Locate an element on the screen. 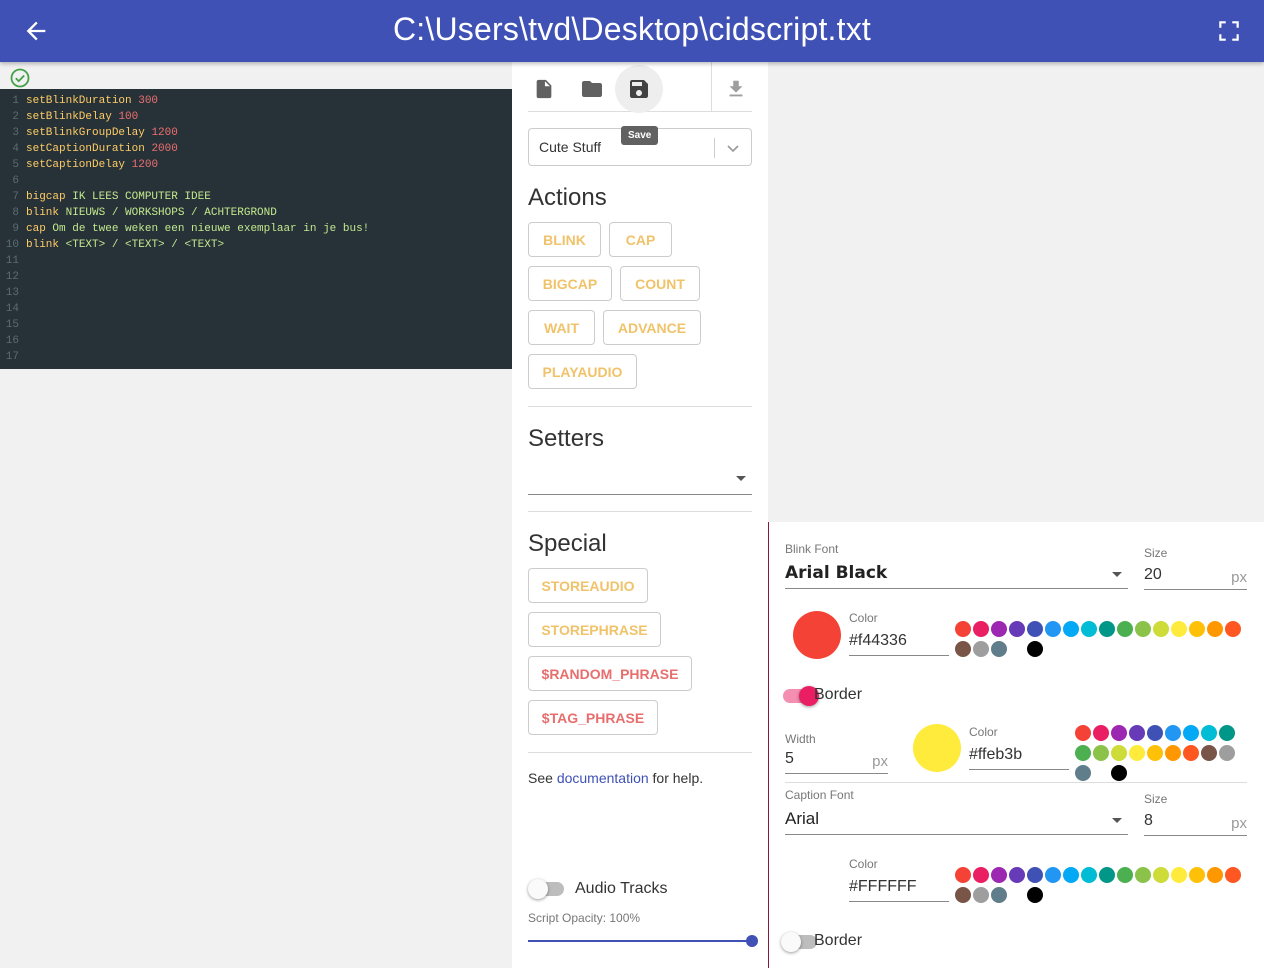 The height and width of the screenshot is (968, 1264). save-button is located at coordinates (639, 89).